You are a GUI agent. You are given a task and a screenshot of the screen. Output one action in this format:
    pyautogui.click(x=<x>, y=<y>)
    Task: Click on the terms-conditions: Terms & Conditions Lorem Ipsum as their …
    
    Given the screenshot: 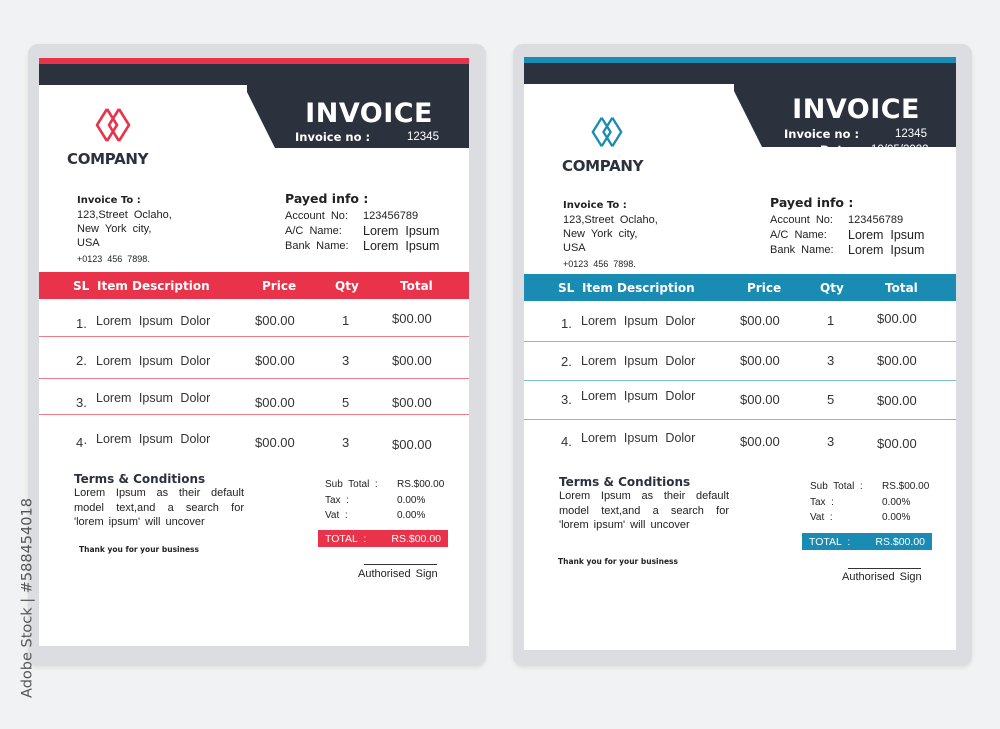 What is the action you would take?
    pyautogui.click(x=159, y=501)
    